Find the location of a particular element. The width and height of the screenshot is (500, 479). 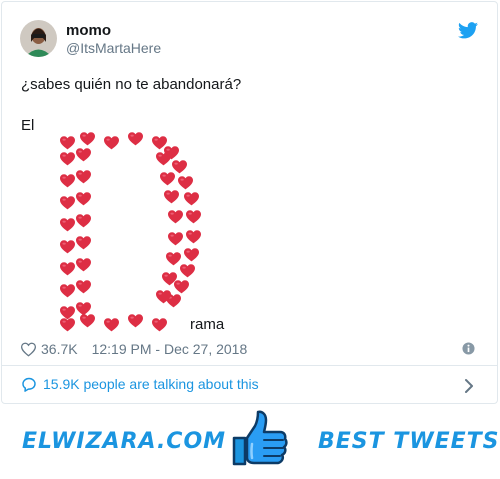

tweet-meta: 36.7K 12:19 PM - Dec 27, 2018 is located at coordinates (134, 349).